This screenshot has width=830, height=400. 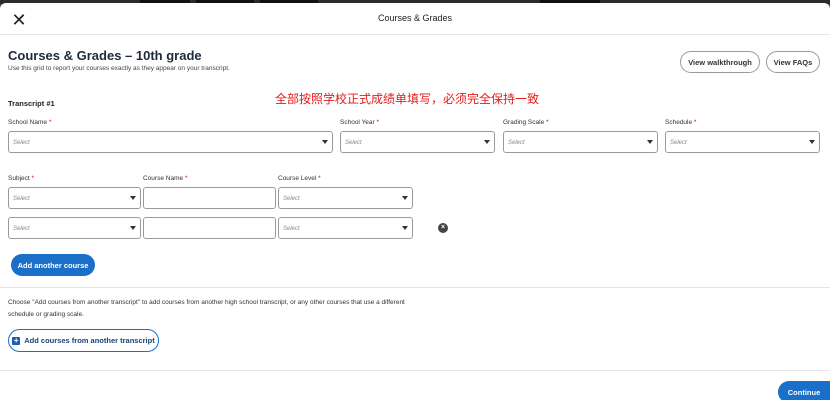 I want to click on schedule-select: Select, so click(x=742, y=142).